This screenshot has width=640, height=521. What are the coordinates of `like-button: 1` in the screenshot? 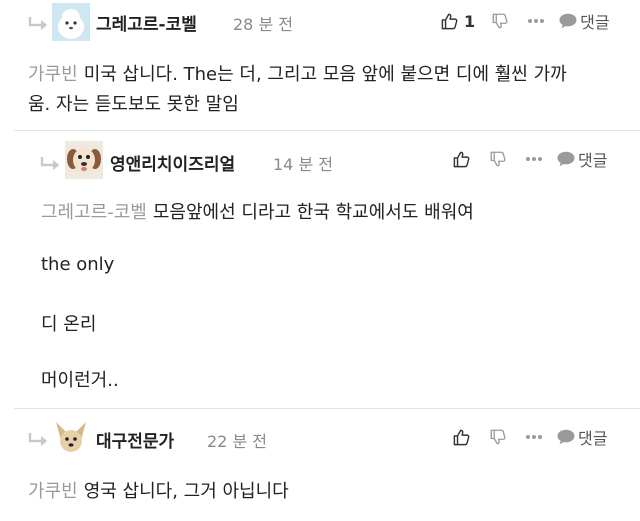 It's located at (457, 21).